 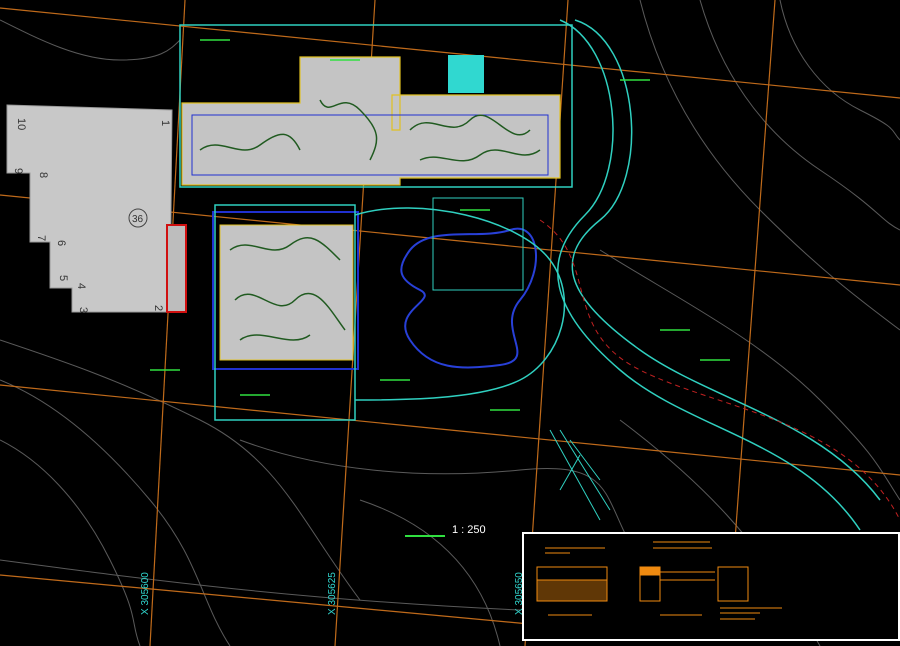 I want to click on corner-number: 4, so click(x=81, y=286).